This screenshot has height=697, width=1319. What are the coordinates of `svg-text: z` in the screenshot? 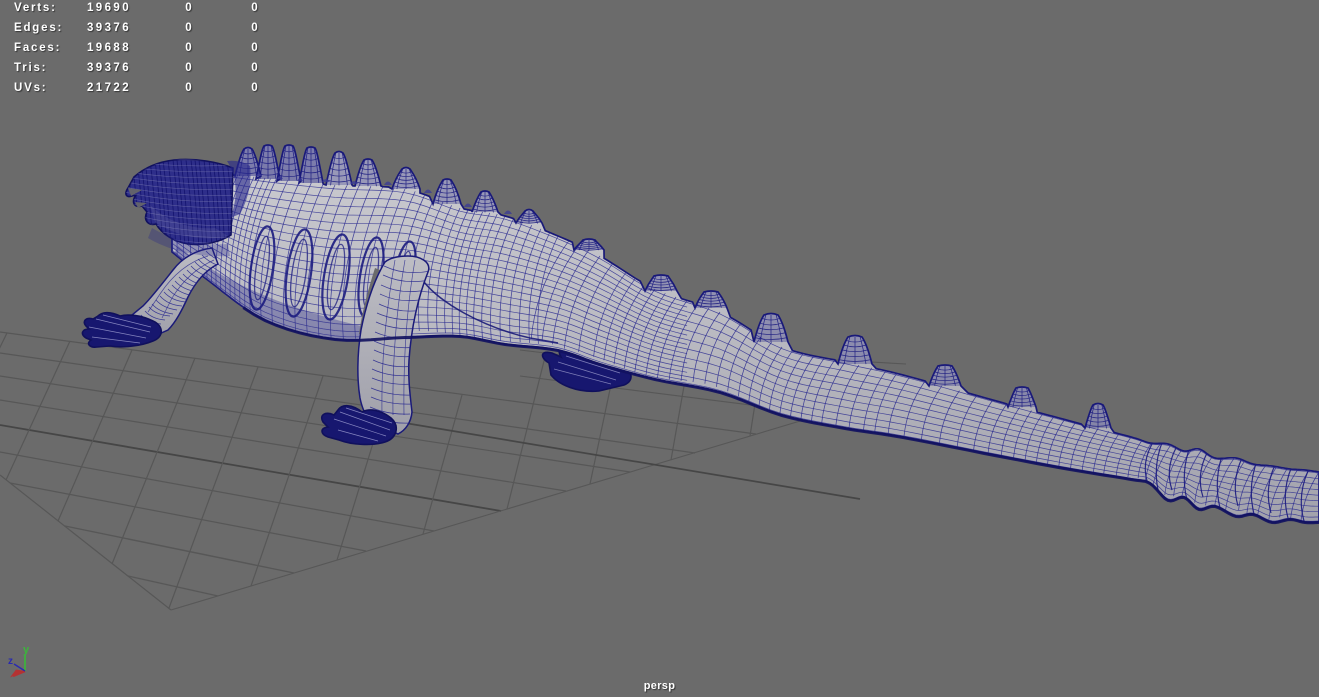 It's located at (10, 661).